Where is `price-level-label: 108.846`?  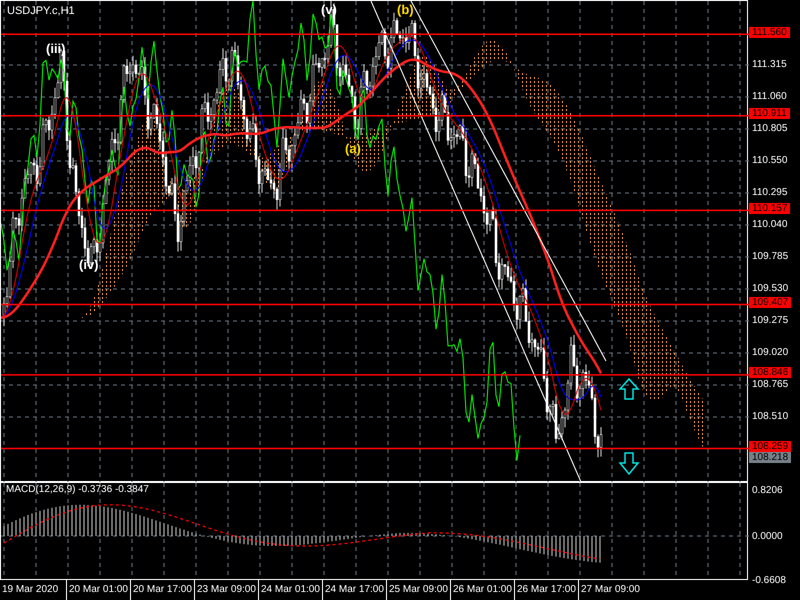 price-level-label: 108.846 is located at coordinates (770, 372).